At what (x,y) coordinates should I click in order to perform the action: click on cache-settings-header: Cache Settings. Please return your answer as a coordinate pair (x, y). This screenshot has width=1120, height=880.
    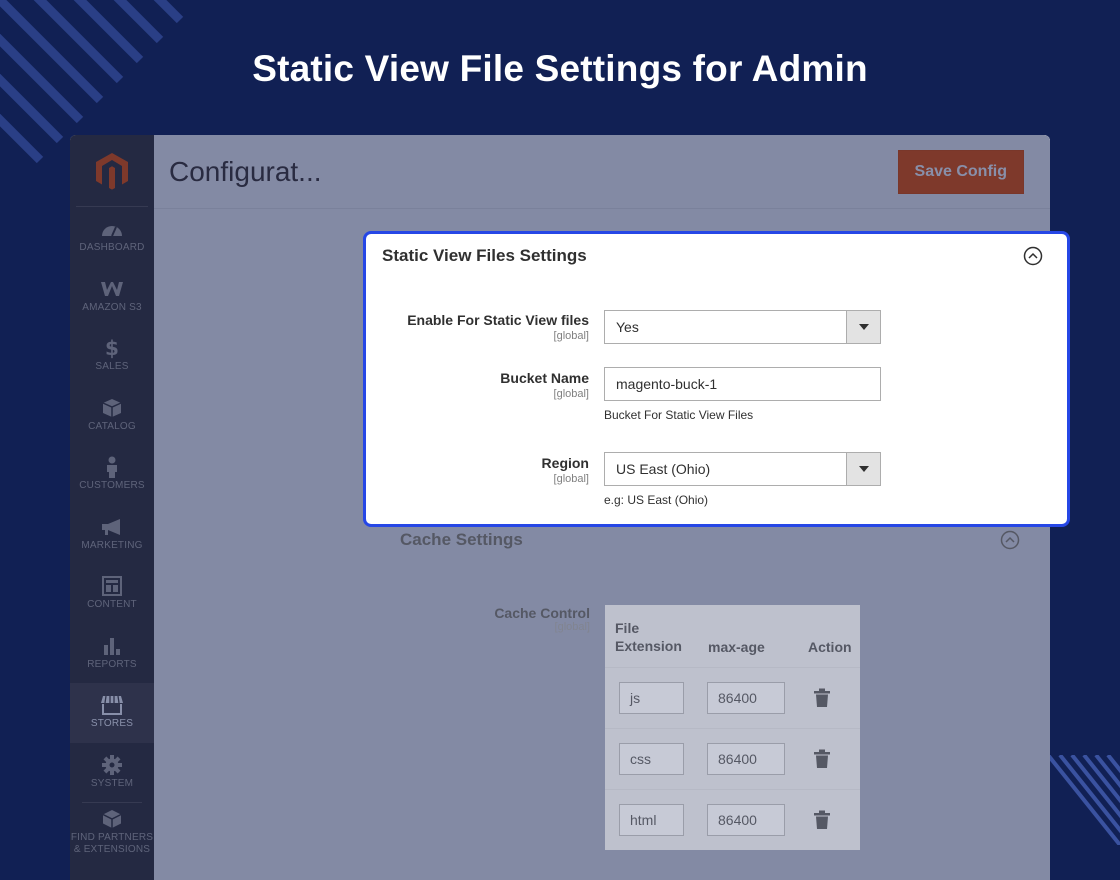
    Looking at the image, I should click on (710, 540).